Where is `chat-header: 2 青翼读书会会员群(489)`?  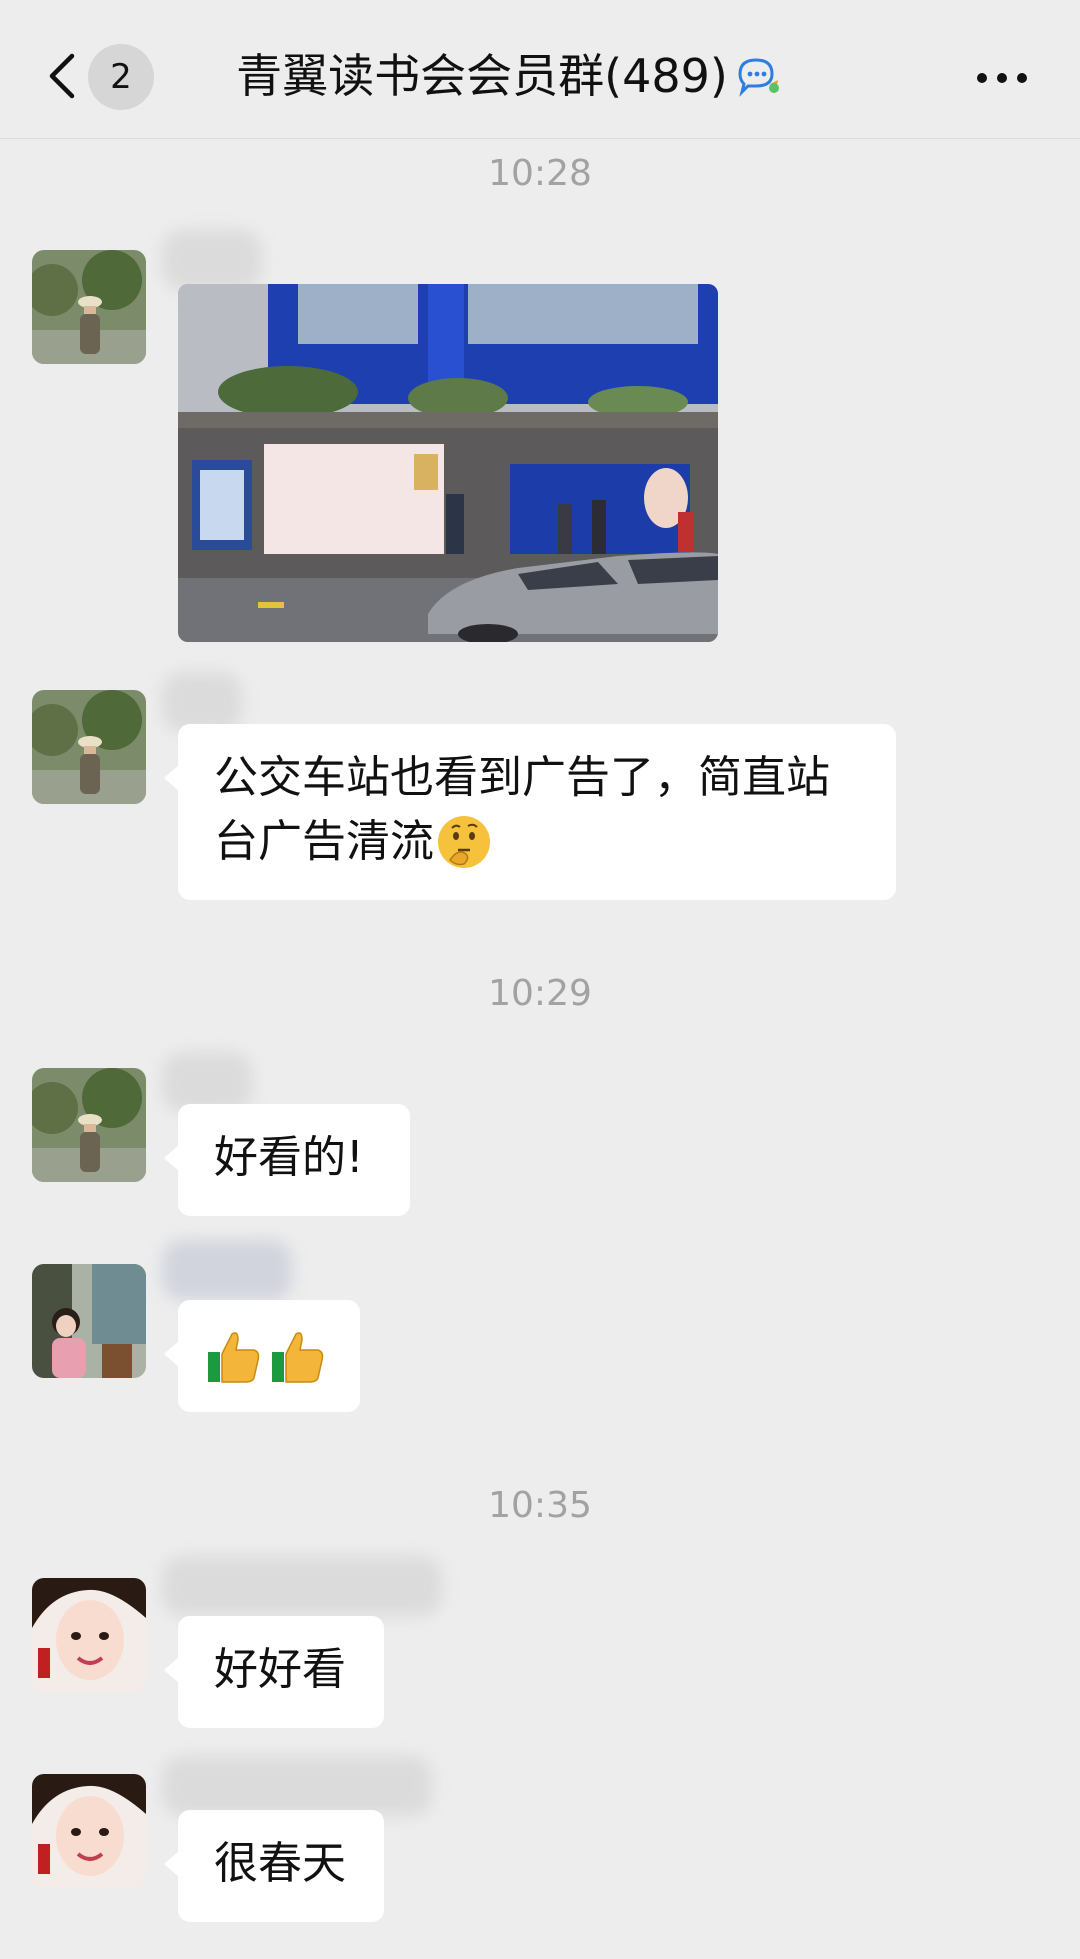 chat-header: 2 青翼读书会会员群(489) is located at coordinates (540, 69).